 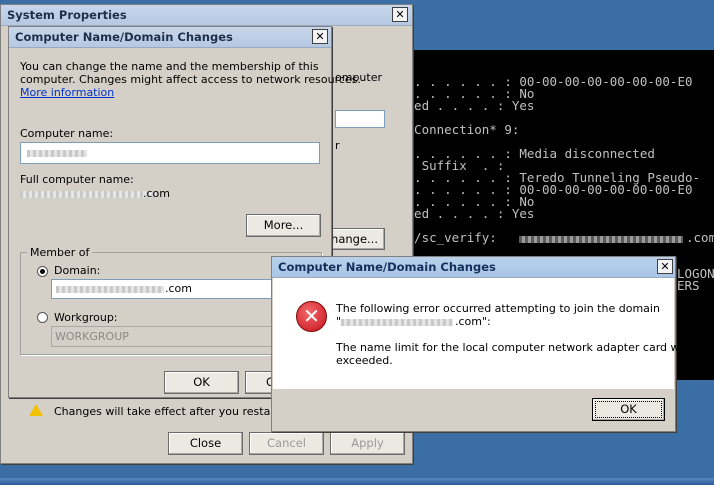 I want to click on error-dialog-title: Computer Name/Domain Changes, so click(x=387, y=267).